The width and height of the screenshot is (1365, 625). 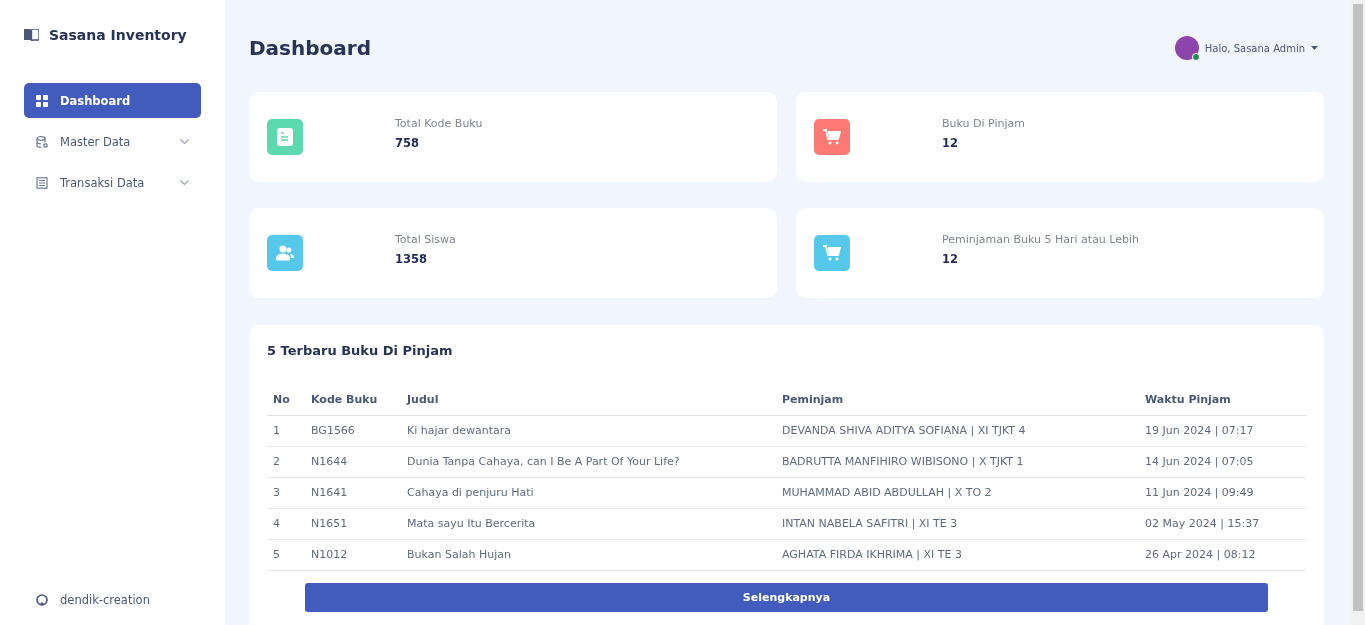 I want to click on user-menu: Halo, Sasana Admin, so click(x=1246, y=48).